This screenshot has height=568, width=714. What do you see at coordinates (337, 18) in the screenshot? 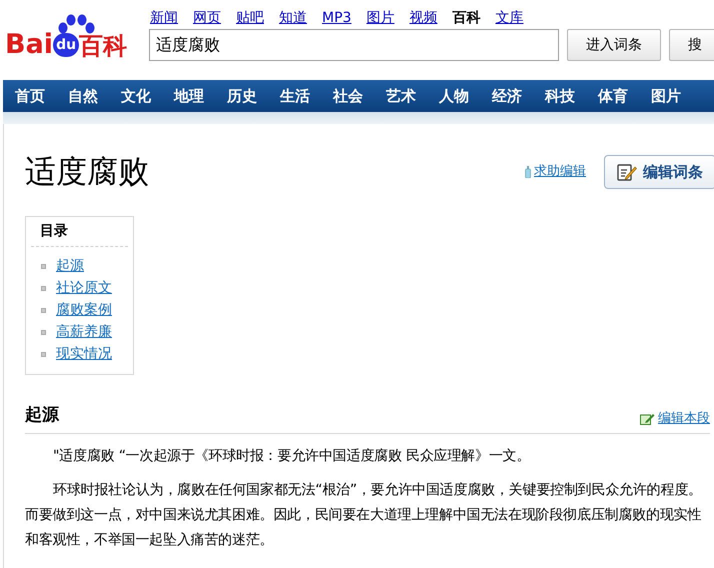
I see `top-link: MP3` at bounding box center [337, 18].